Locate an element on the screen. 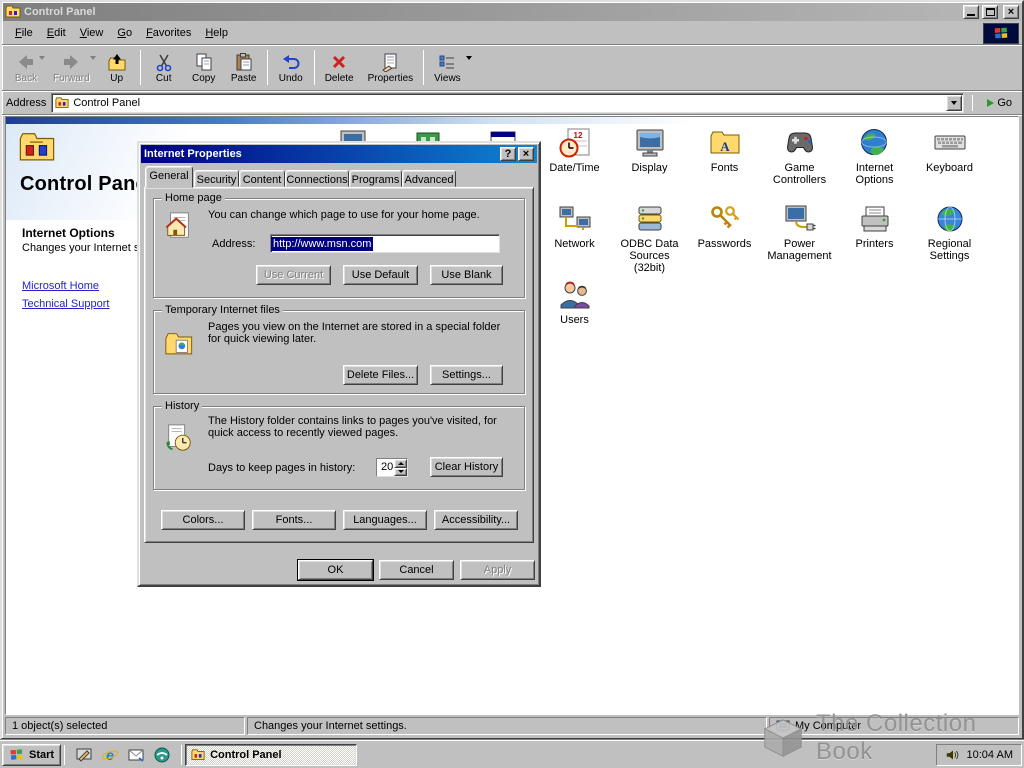 This screenshot has height=768, width=1024. quick-launch: e is located at coordinates (123, 755).